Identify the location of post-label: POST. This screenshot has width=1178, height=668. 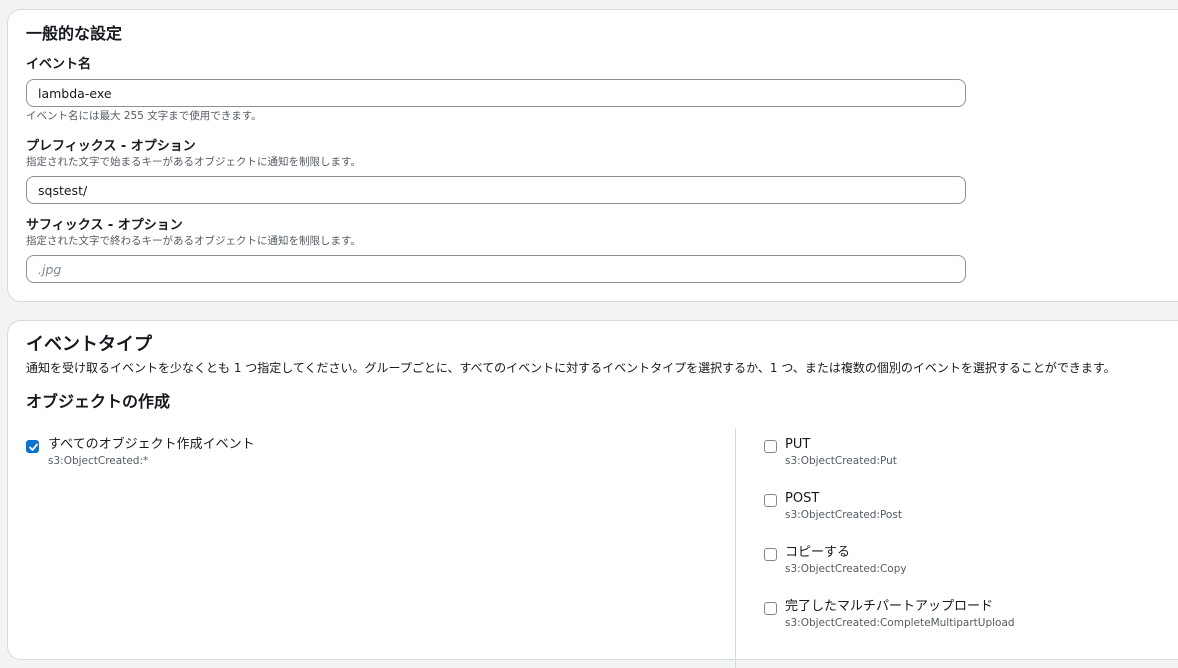
(802, 498).